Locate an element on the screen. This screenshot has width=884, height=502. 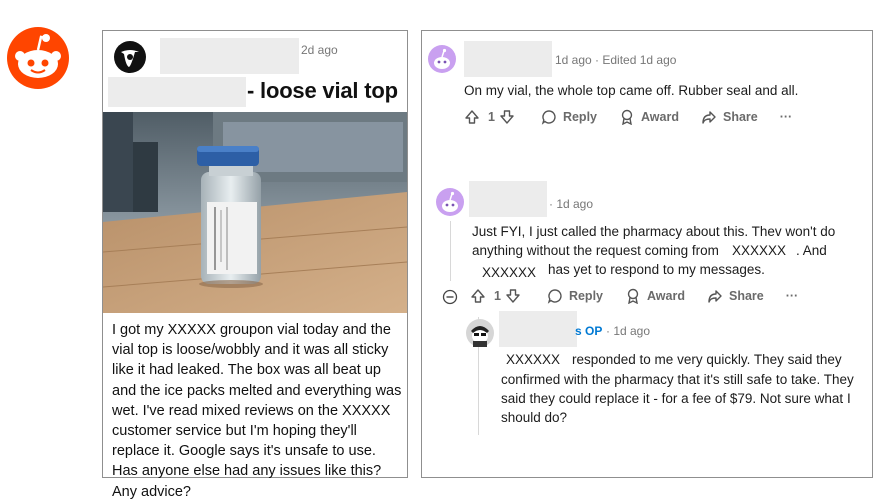
op-avatar is located at coordinates (480, 333).